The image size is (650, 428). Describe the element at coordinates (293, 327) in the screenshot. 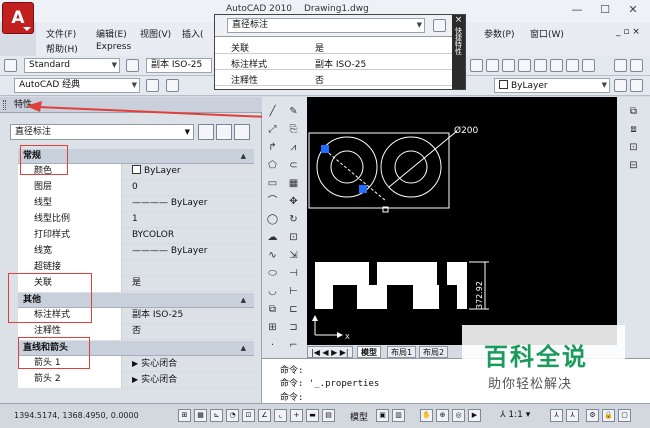

I see `join-icon: ⊐` at that location.